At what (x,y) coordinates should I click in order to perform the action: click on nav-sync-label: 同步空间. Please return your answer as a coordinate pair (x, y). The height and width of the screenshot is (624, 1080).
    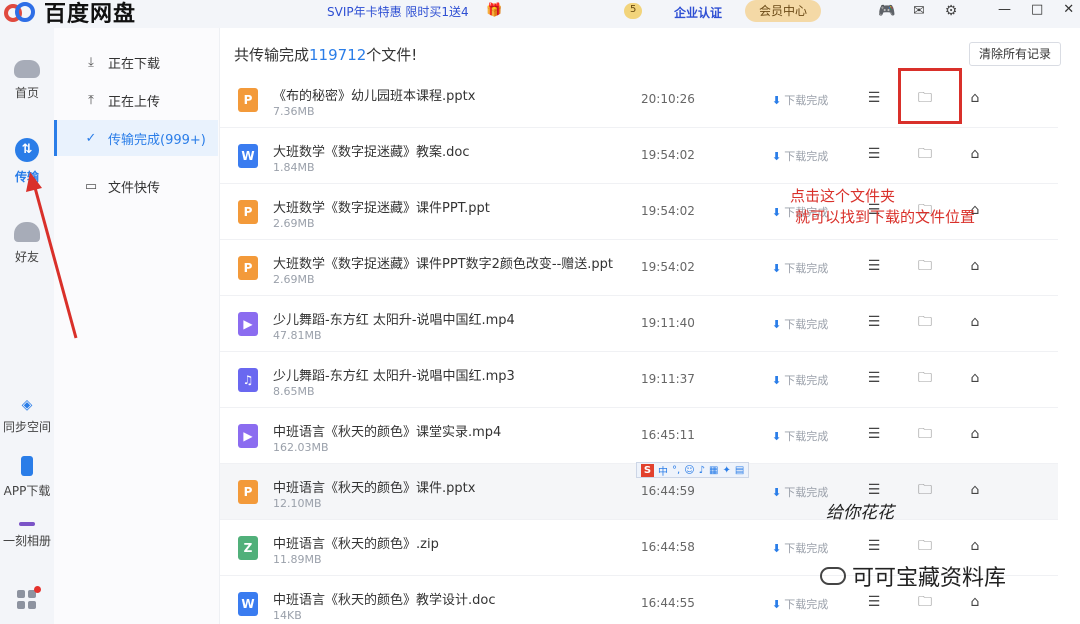
    Looking at the image, I should click on (26, 427).